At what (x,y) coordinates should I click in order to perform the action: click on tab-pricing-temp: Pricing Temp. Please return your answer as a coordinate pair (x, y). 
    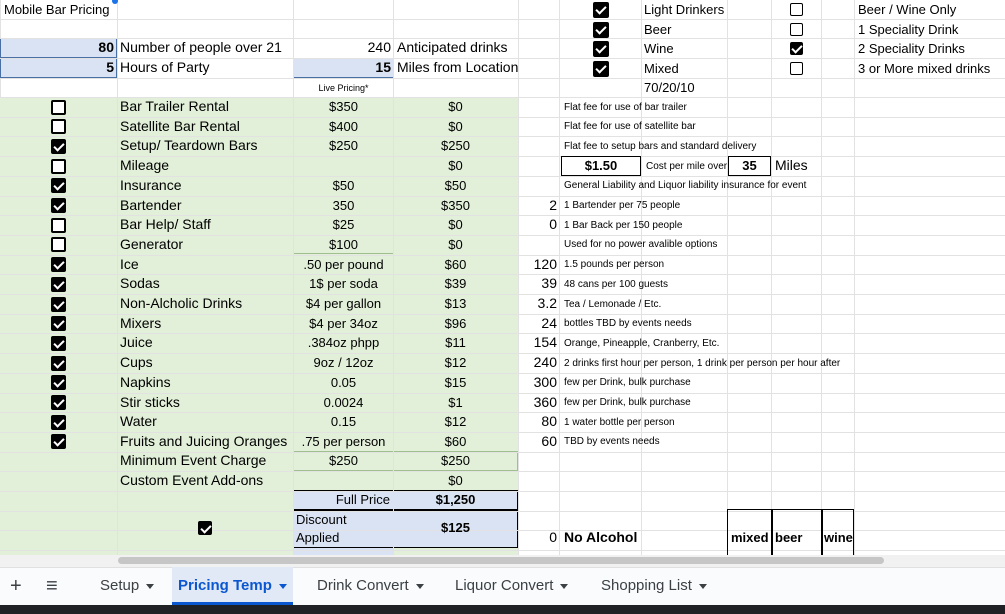
    Looking at the image, I should click on (232, 586).